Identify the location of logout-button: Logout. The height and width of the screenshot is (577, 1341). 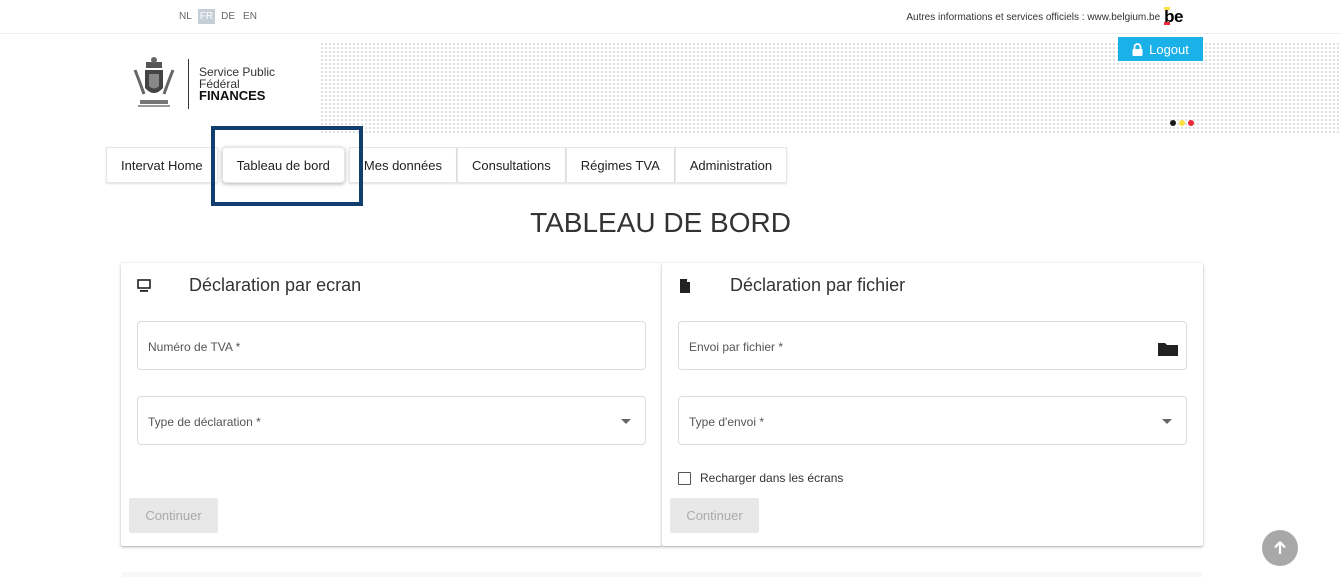
(1160, 49).